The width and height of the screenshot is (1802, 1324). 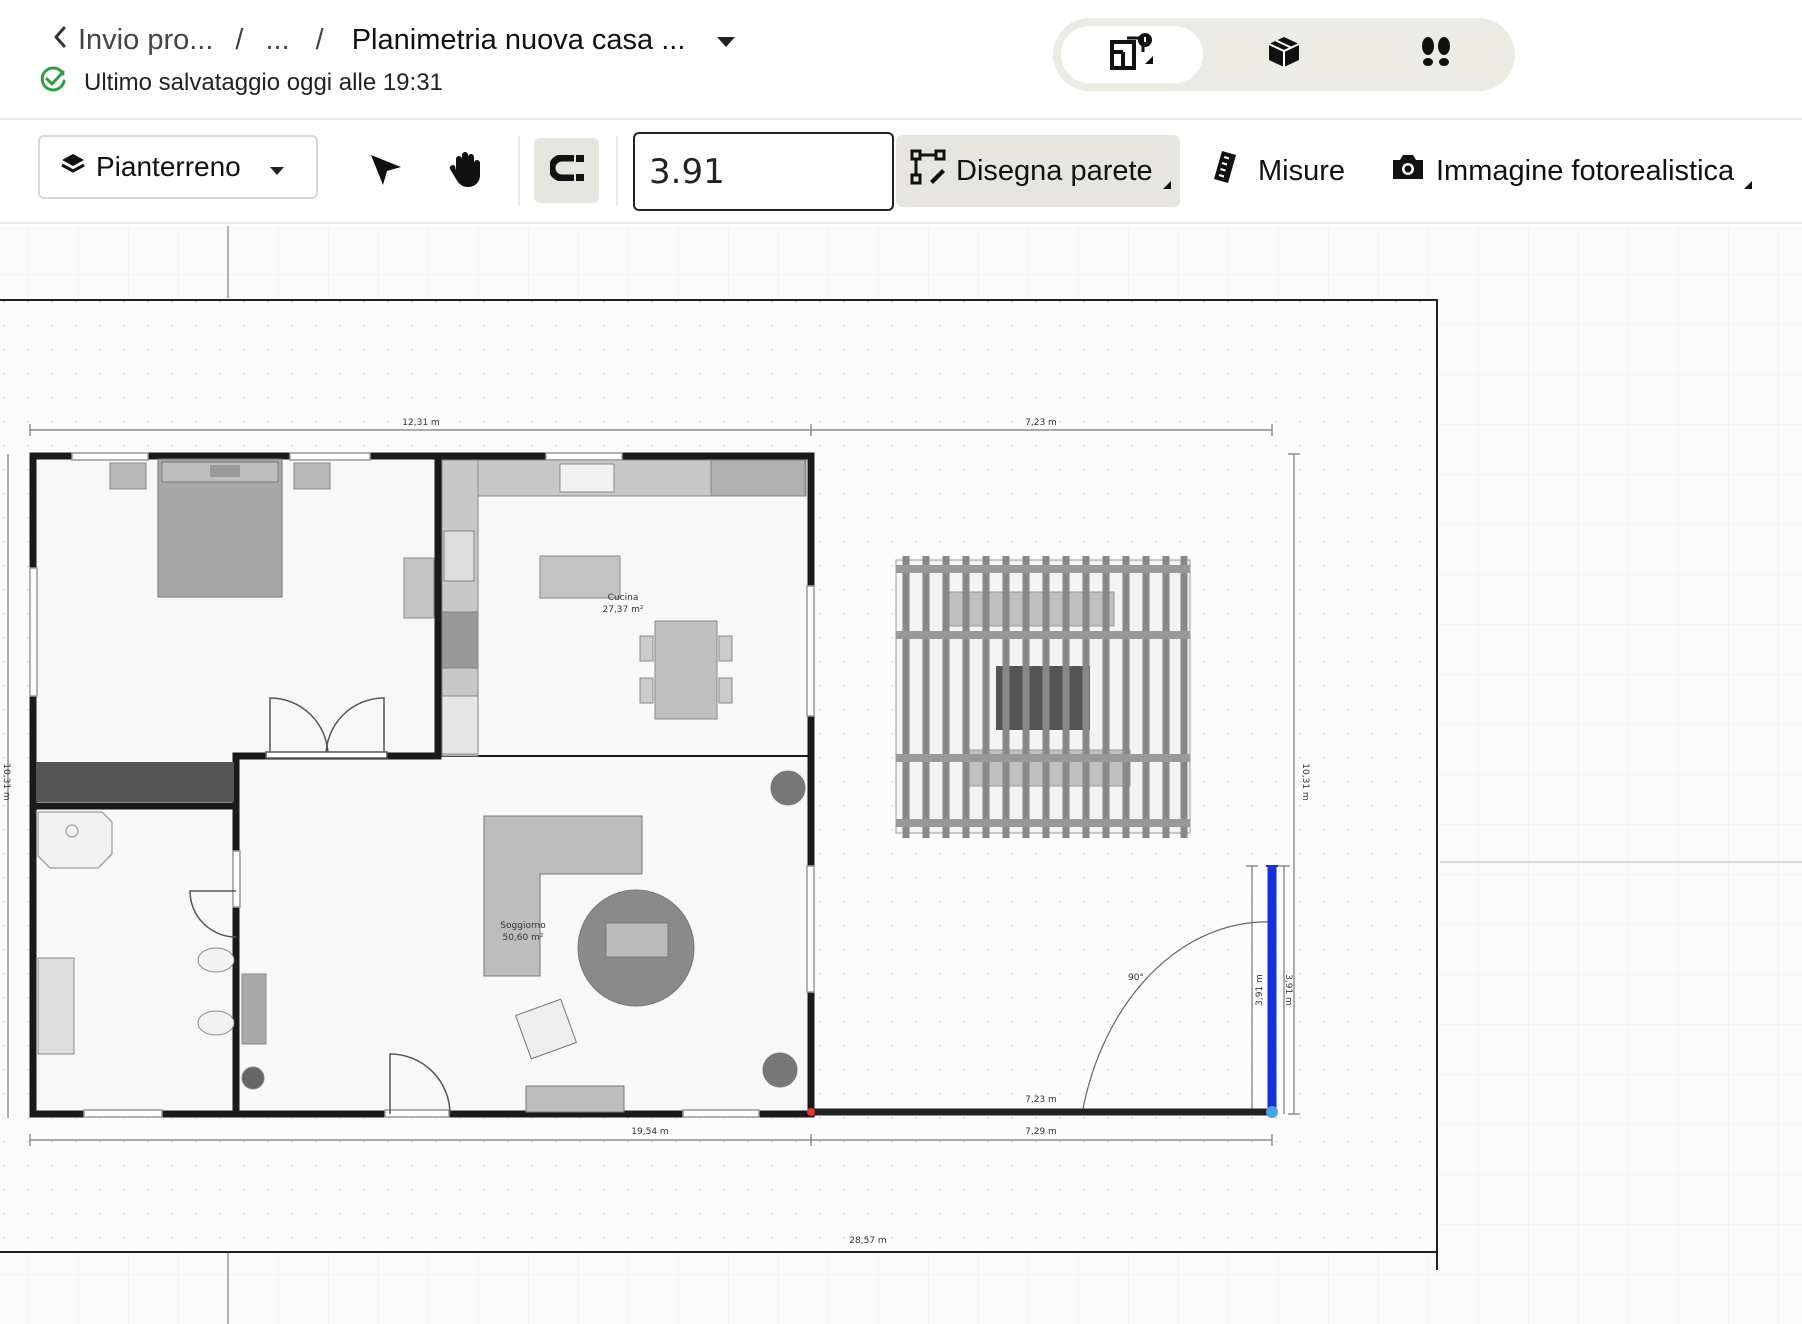 What do you see at coordinates (1041, 1132) in the screenshot?
I see `dim-bottom-right: 7,29 m` at bounding box center [1041, 1132].